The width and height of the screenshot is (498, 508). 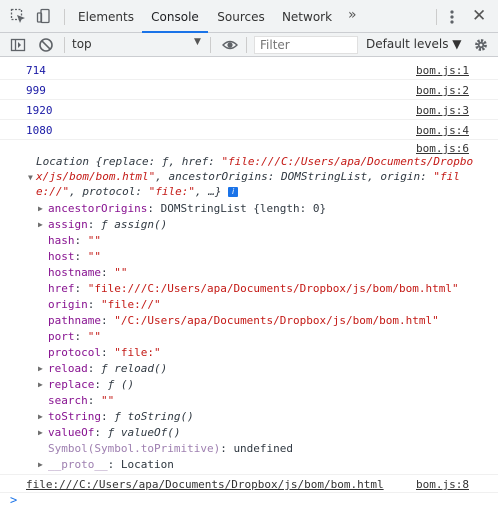 What do you see at coordinates (82, 44) in the screenshot?
I see `context-selector: top` at bounding box center [82, 44].